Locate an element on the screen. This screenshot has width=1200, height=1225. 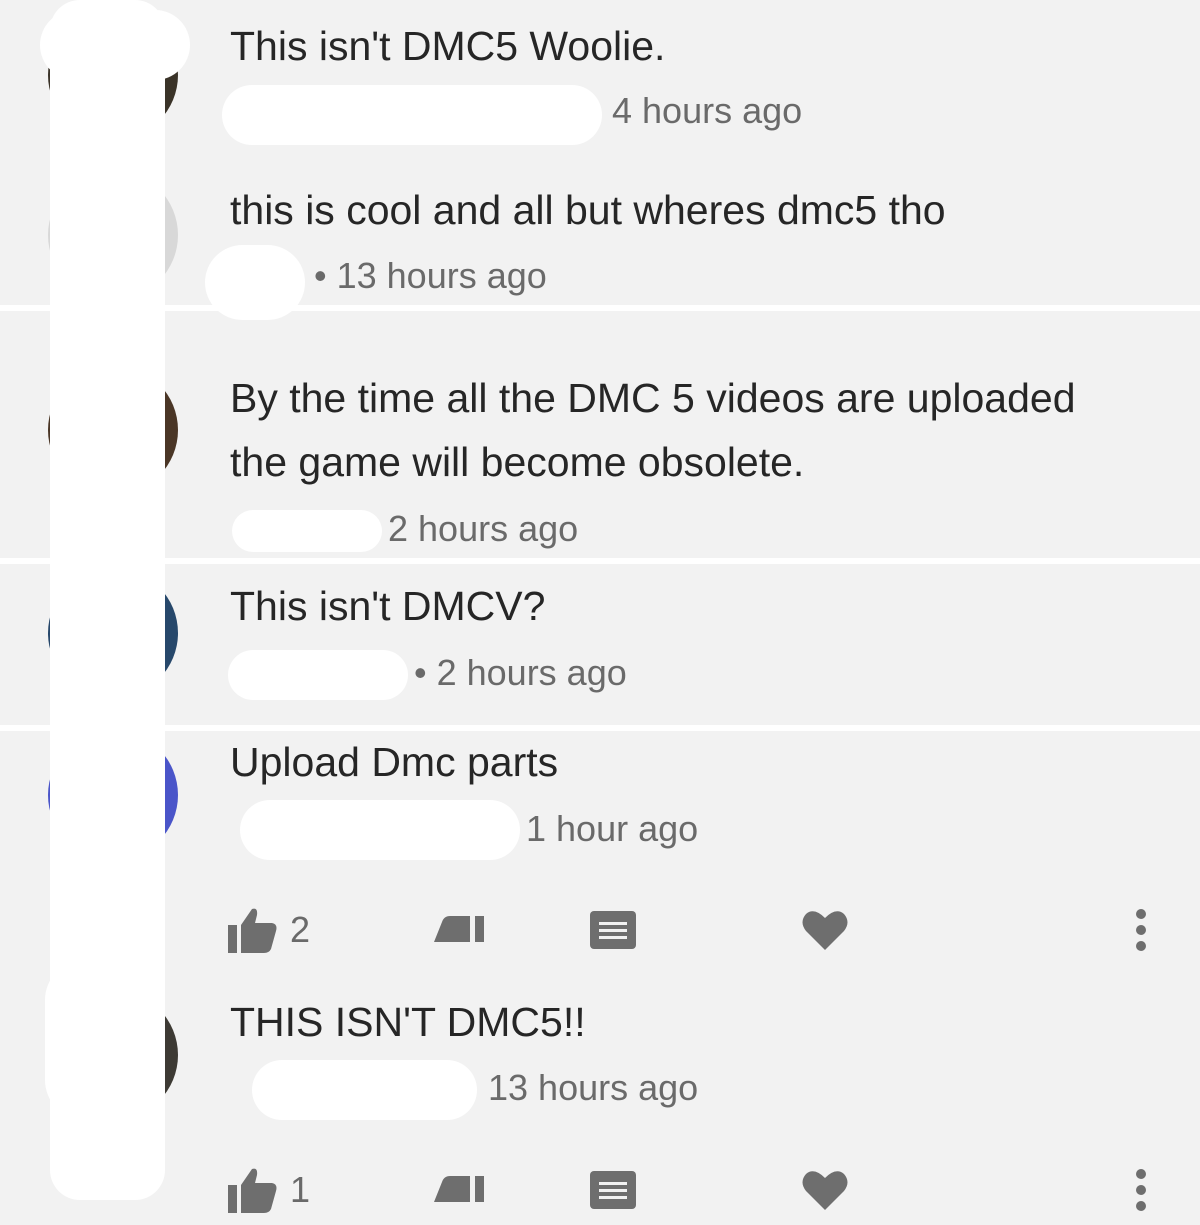
comment-timestamp: • 13 hours ago is located at coordinates (430, 275).